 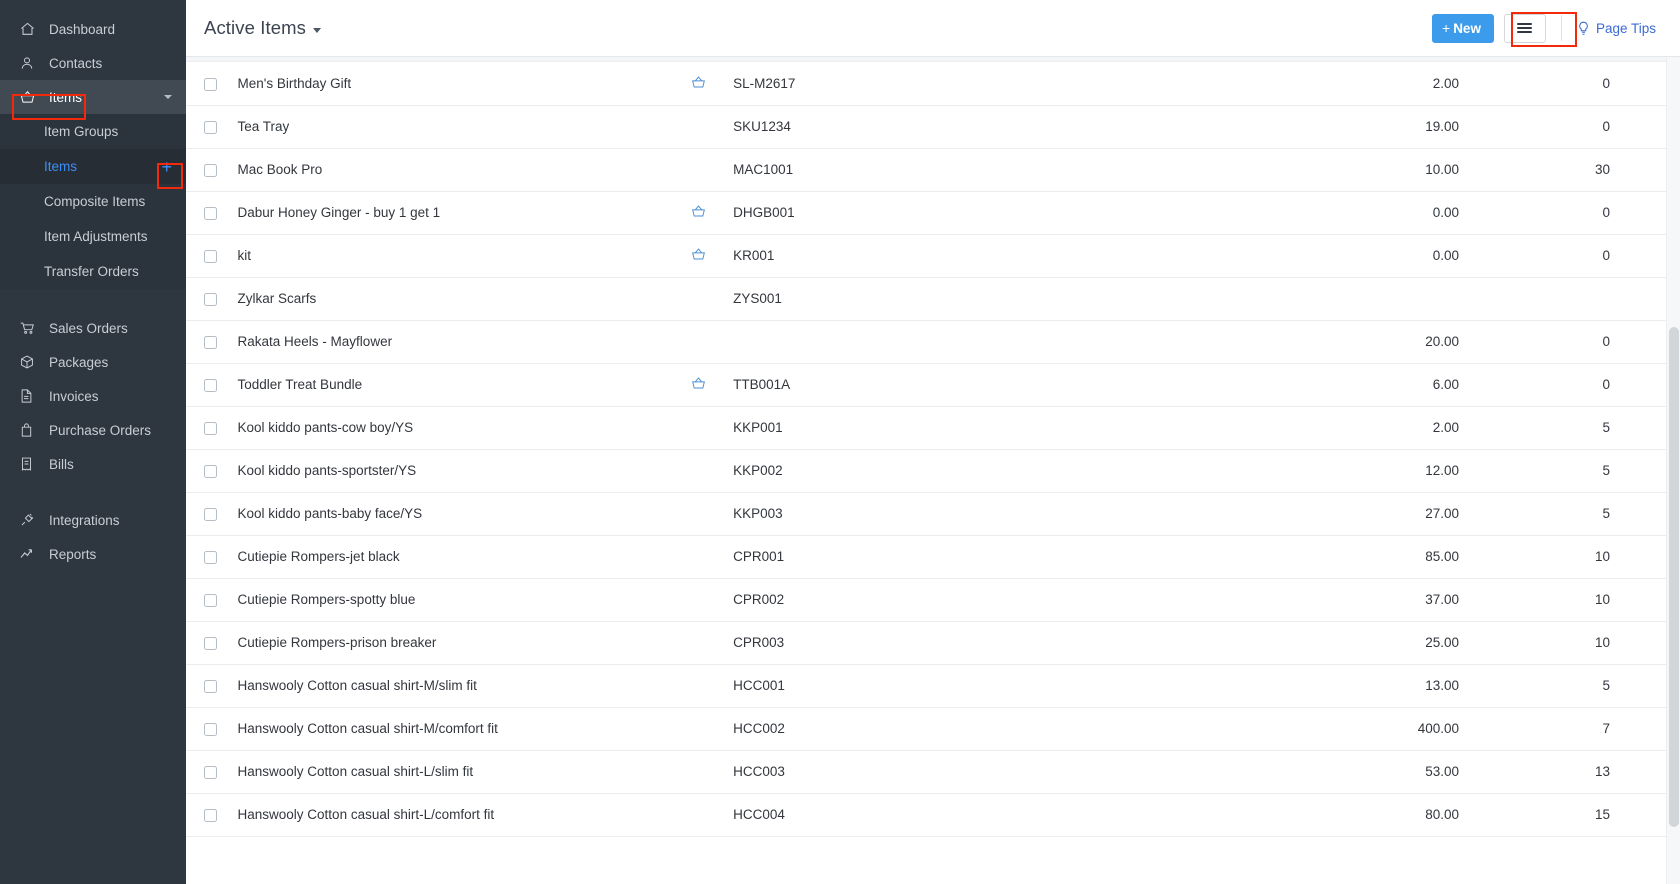 I want to click on item-rate-cell: 400.00, so click(x=1246, y=729).